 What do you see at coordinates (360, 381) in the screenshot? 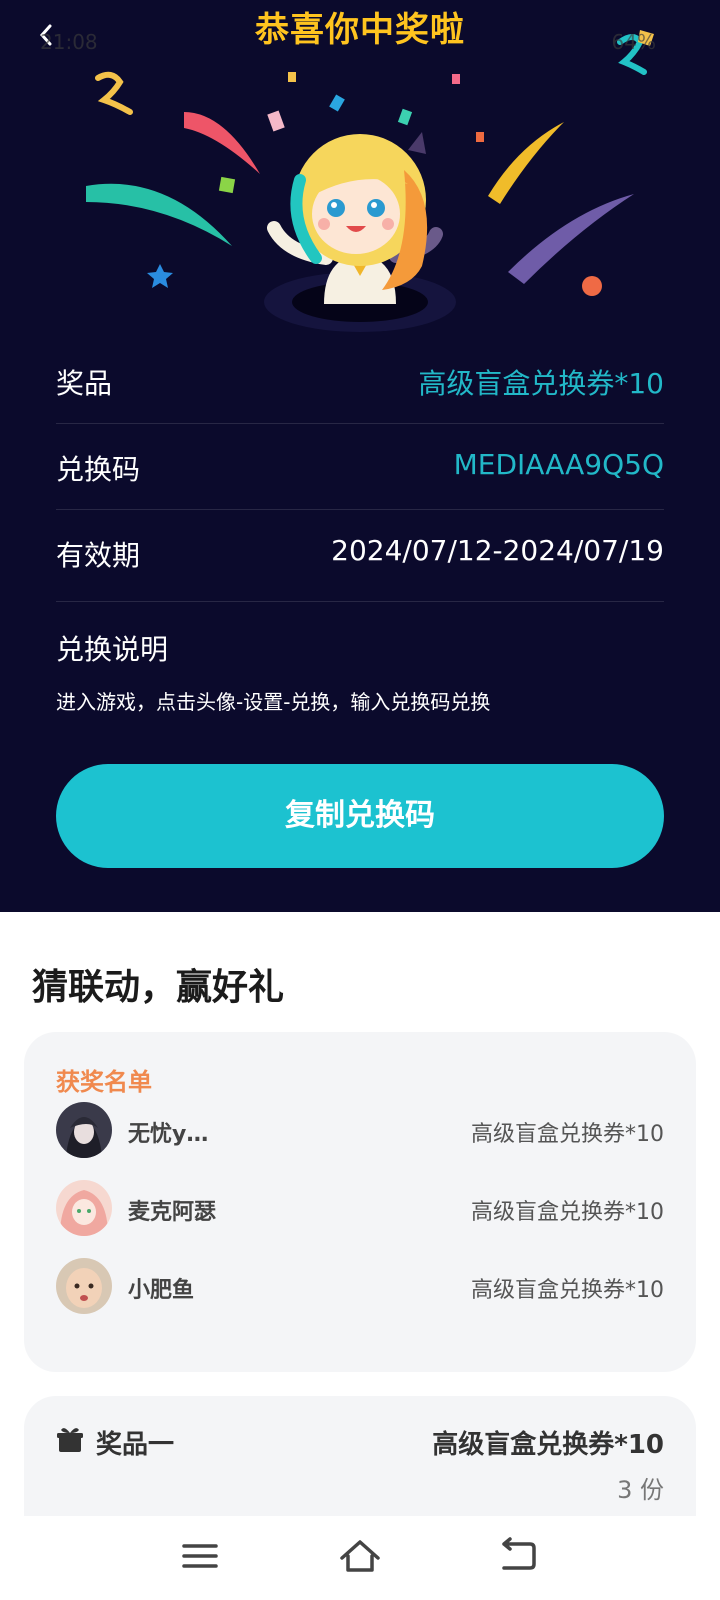
I see `prize-row: 奖品 高级盲盒兑换券*10` at bounding box center [360, 381].